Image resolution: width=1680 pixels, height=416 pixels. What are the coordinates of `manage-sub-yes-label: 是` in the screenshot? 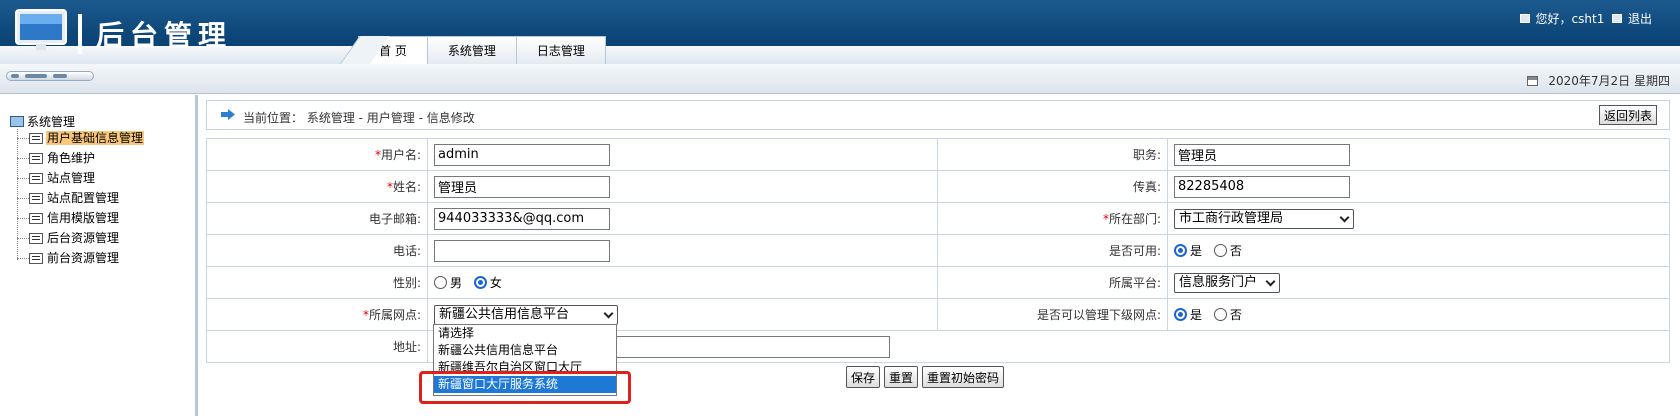 It's located at (1196, 315).